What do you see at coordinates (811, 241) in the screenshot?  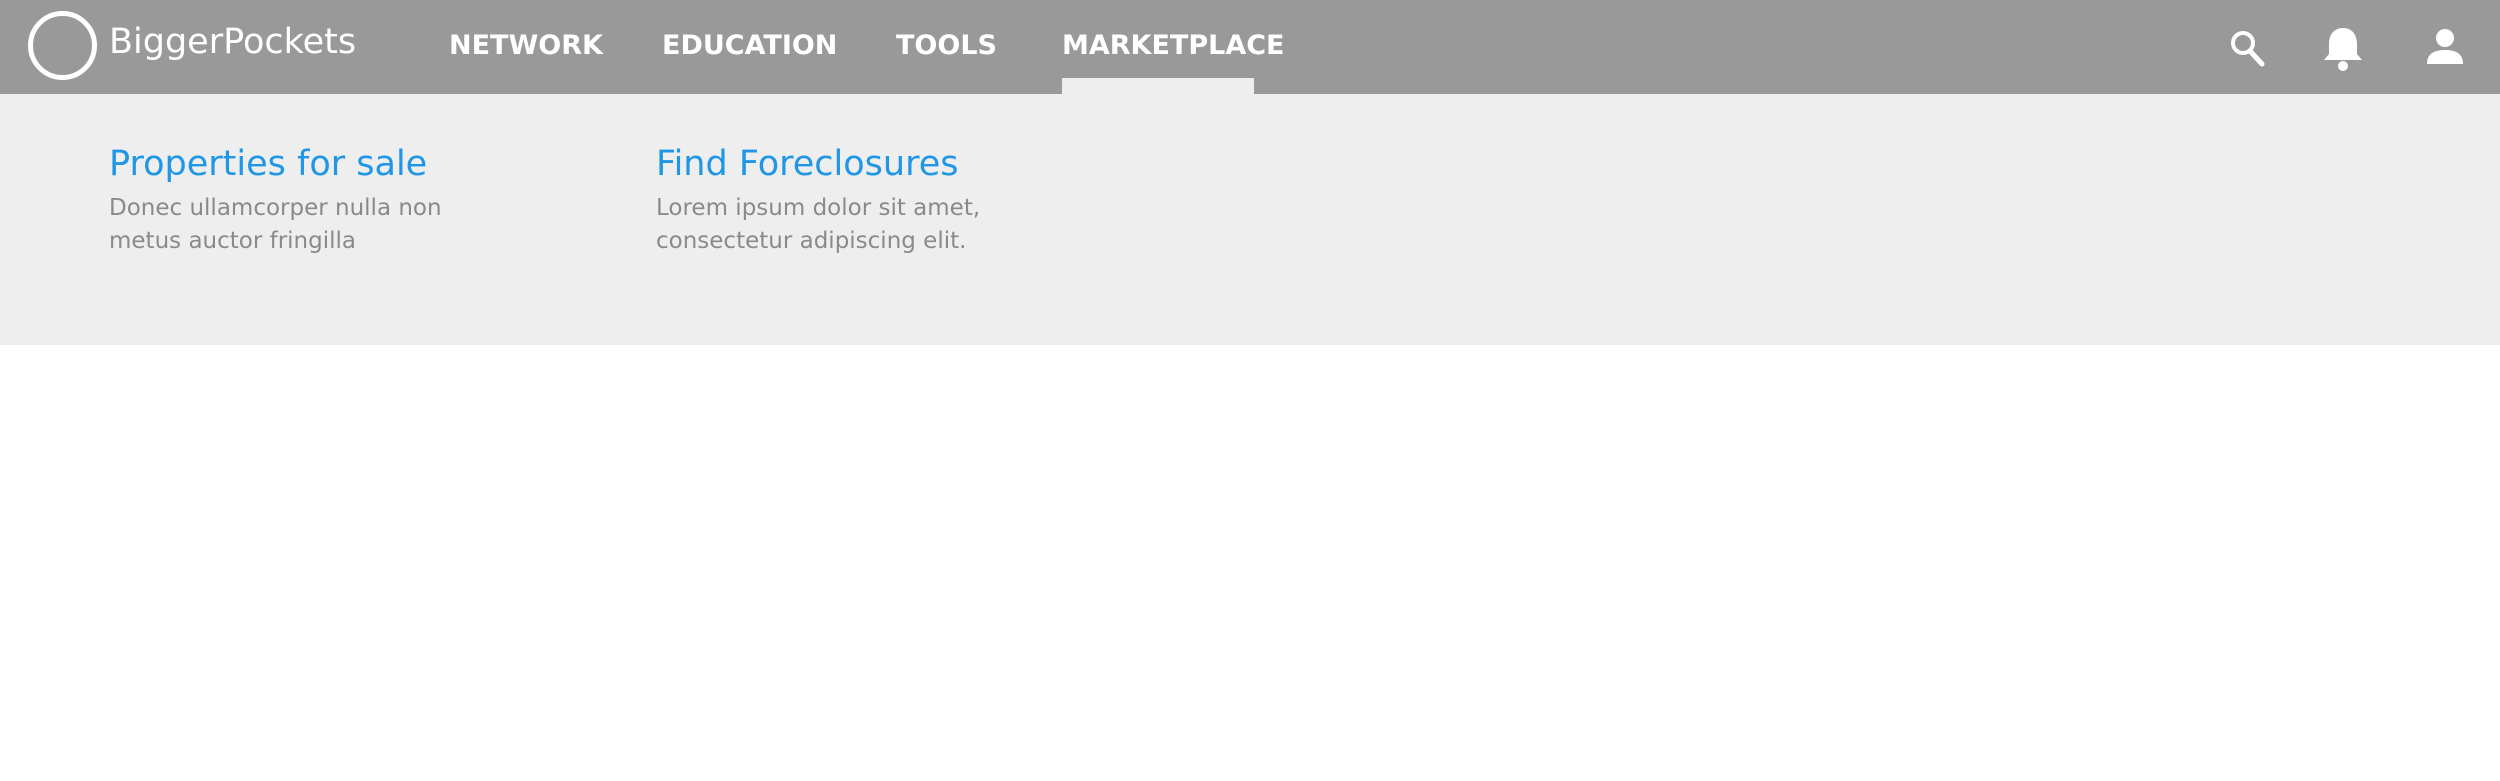 I see `description-line: consectetur adipiscing elit.` at bounding box center [811, 241].